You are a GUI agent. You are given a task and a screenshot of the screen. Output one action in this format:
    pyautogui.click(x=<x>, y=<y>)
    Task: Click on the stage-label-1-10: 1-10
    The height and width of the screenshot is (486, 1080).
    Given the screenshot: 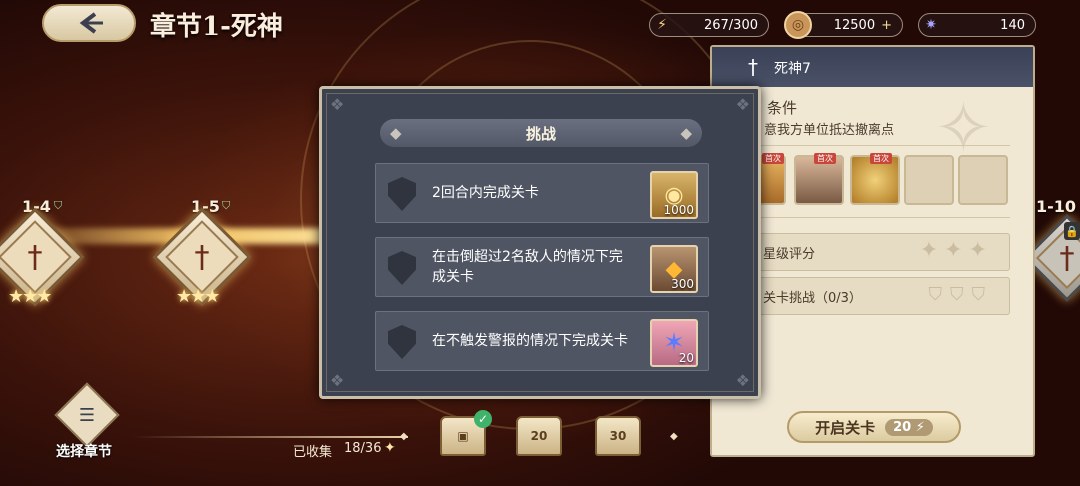 What is the action you would take?
    pyautogui.click(x=1056, y=206)
    